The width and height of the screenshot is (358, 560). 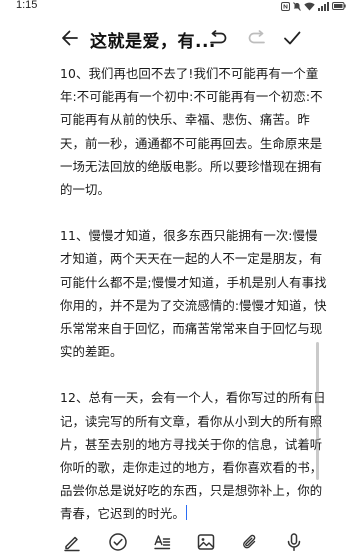 What do you see at coordinates (179, 542) in the screenshot?
I see `editor-toolbar` at bounding box center [179, 542].